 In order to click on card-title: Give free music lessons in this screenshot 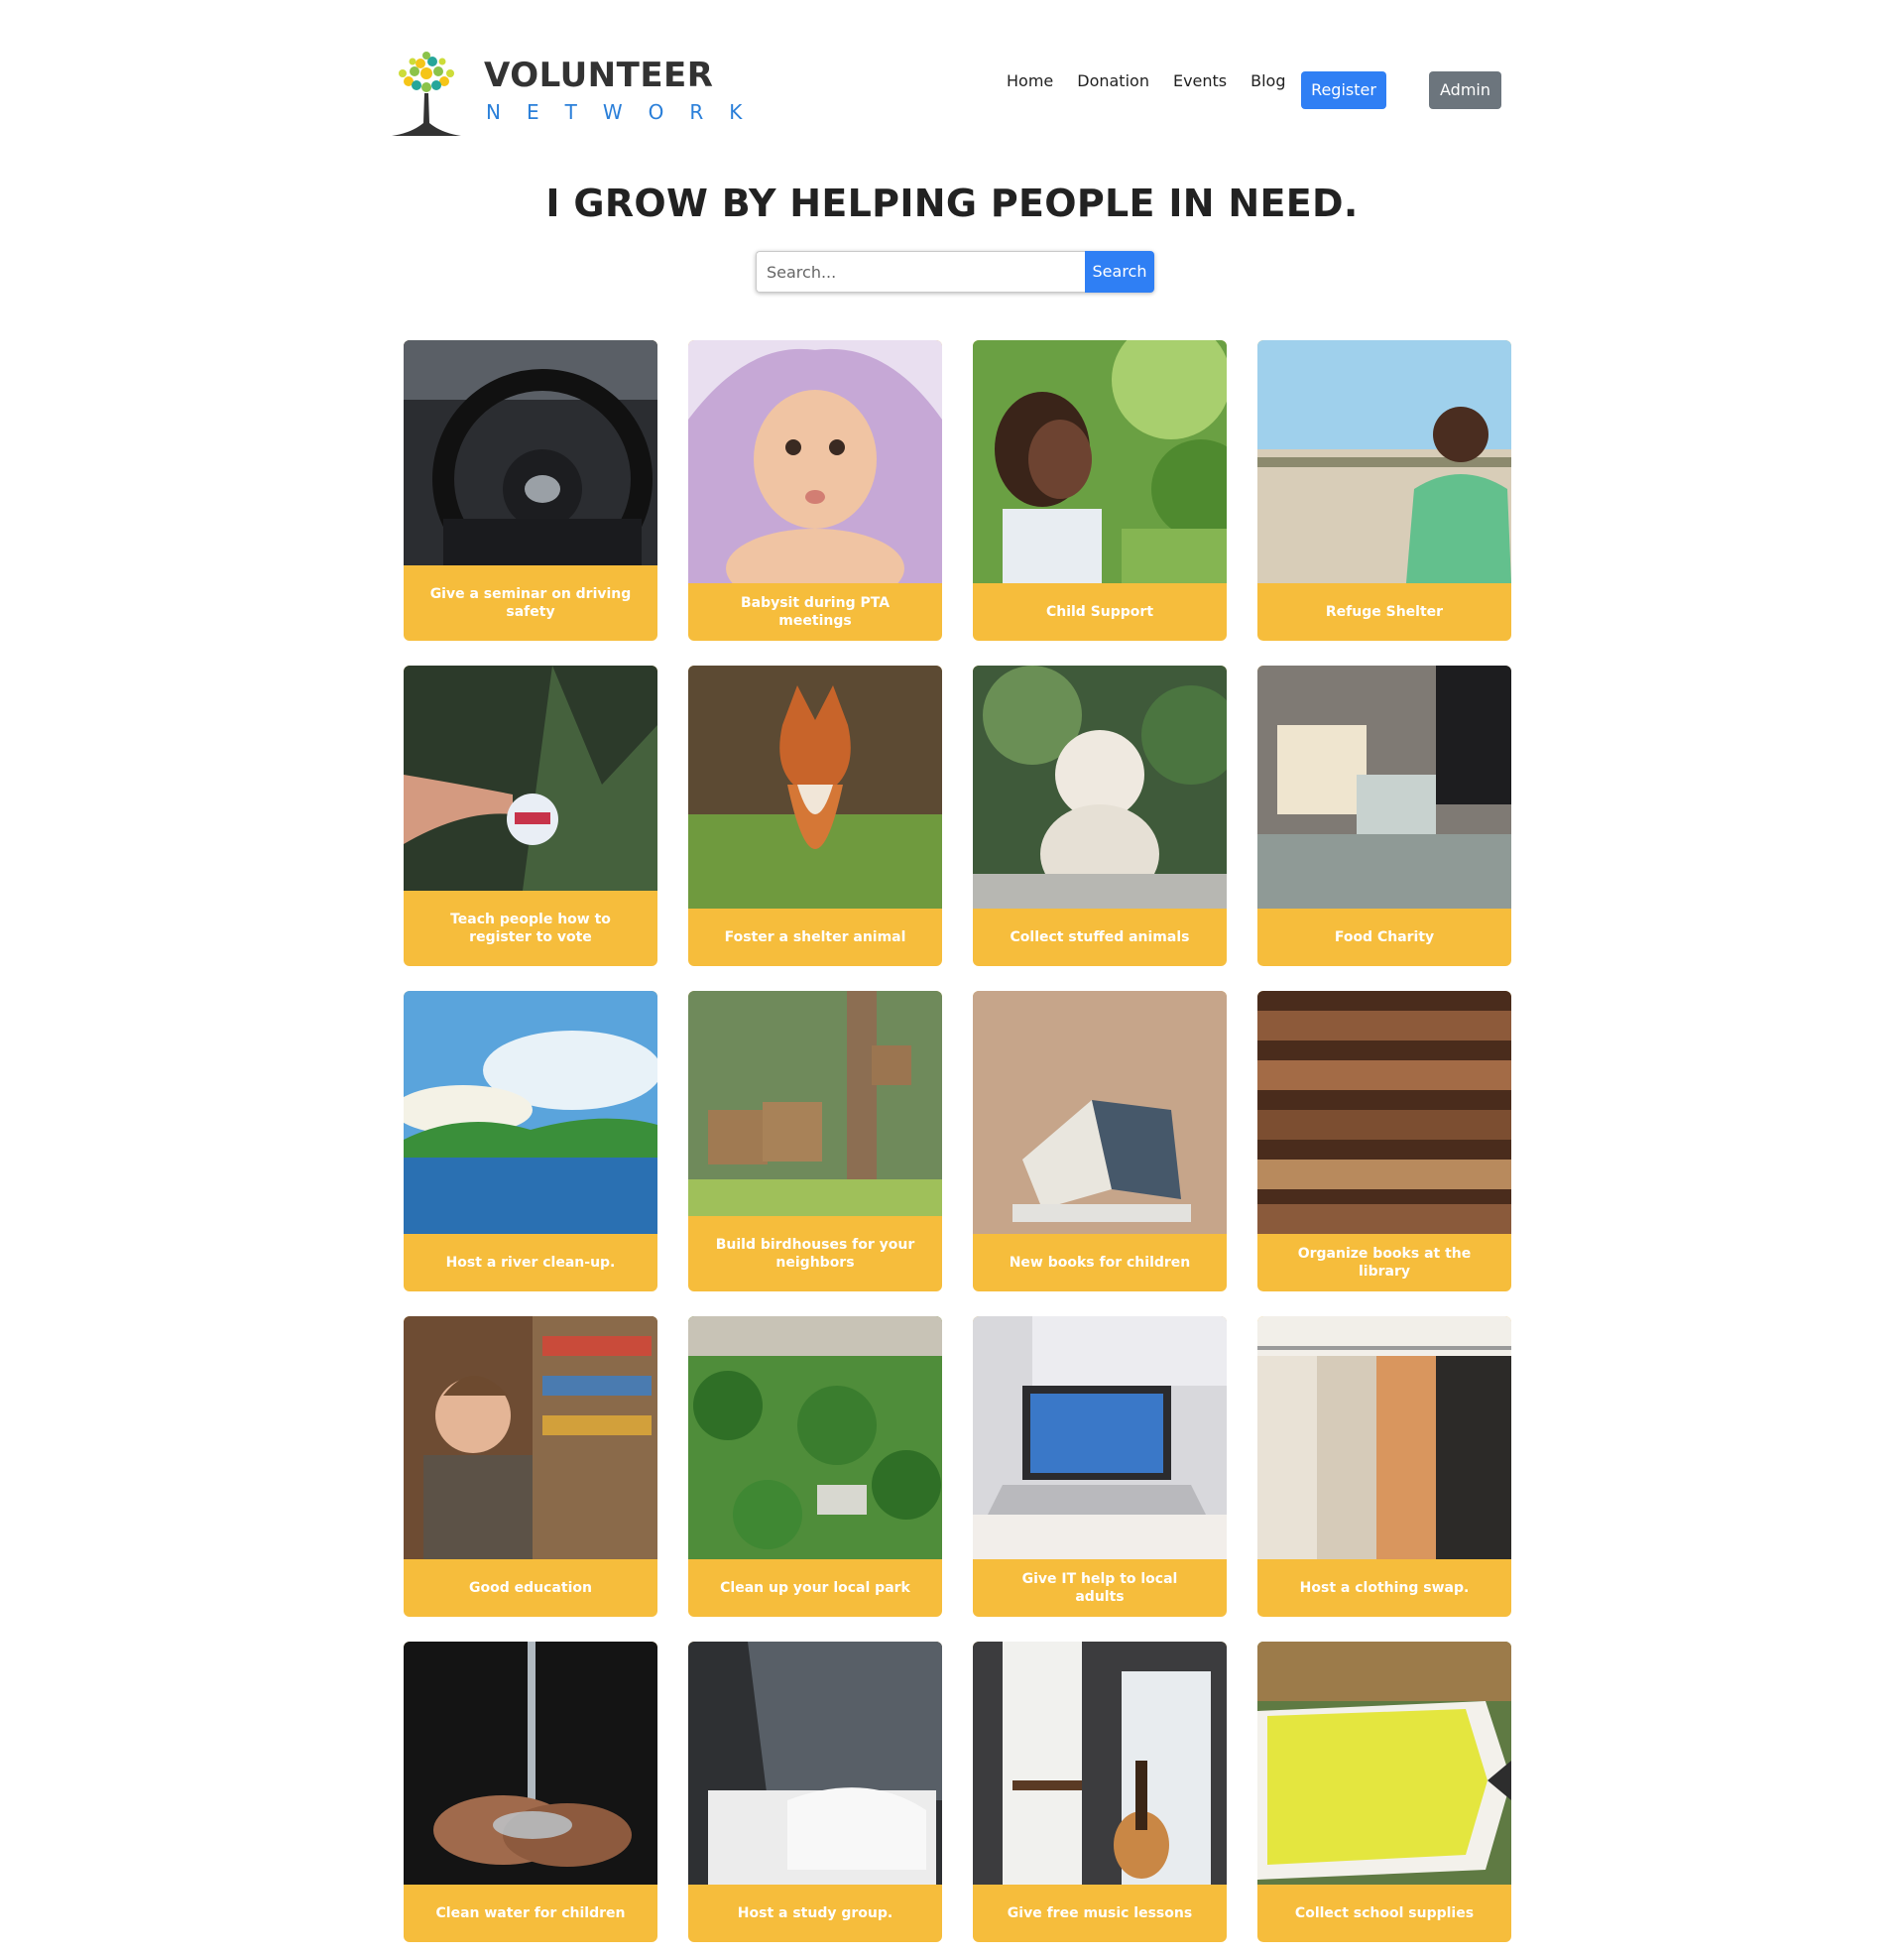, I will do `click(1100, 1913)`.